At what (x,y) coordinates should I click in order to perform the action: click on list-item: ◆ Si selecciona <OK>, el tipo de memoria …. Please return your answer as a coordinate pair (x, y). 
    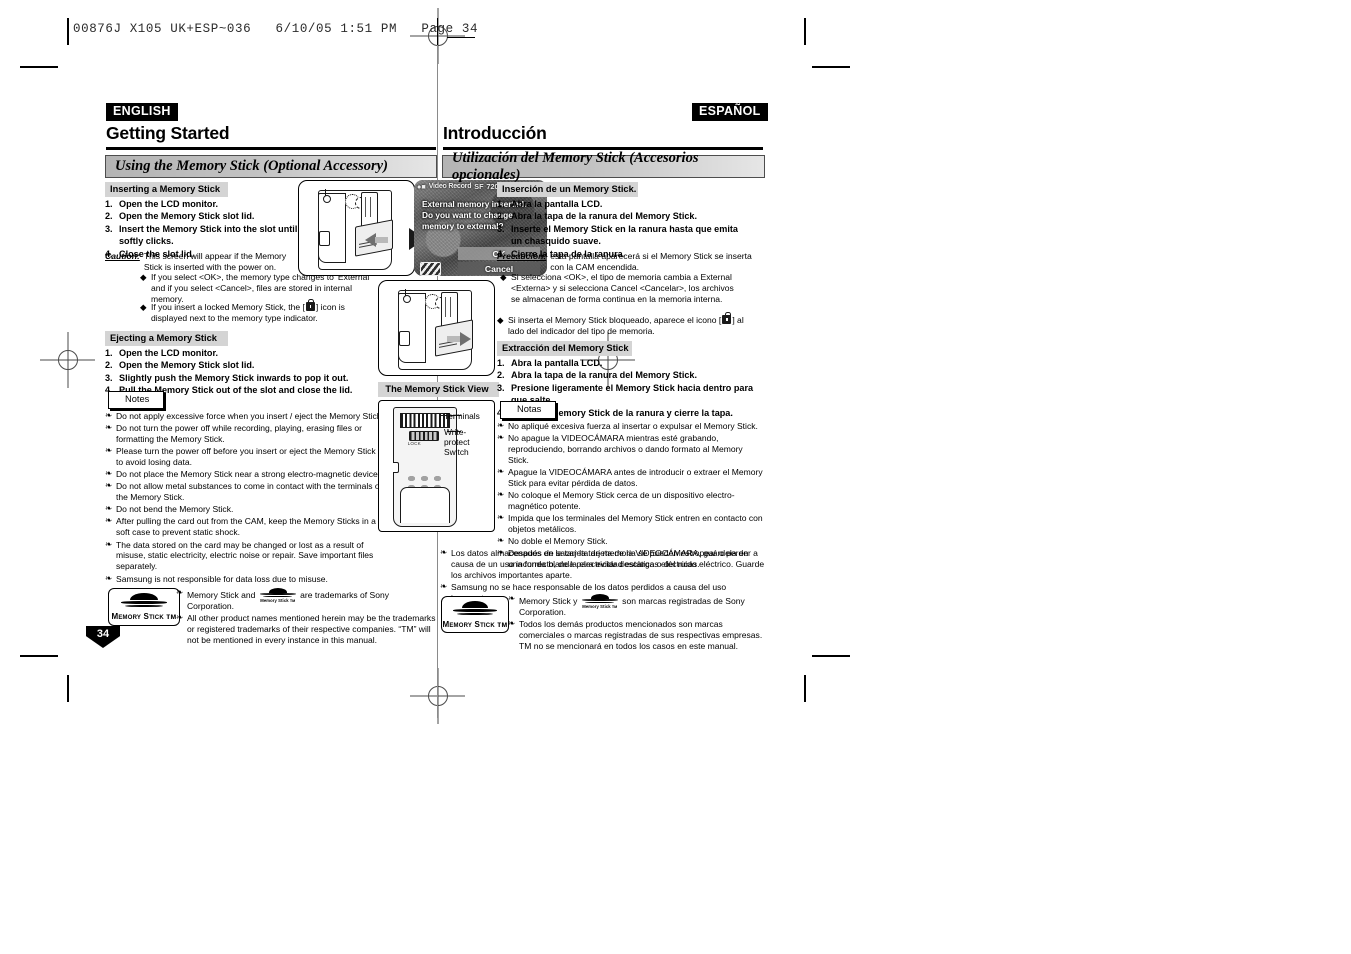
    Looking at the image, I should click on (617, 288).